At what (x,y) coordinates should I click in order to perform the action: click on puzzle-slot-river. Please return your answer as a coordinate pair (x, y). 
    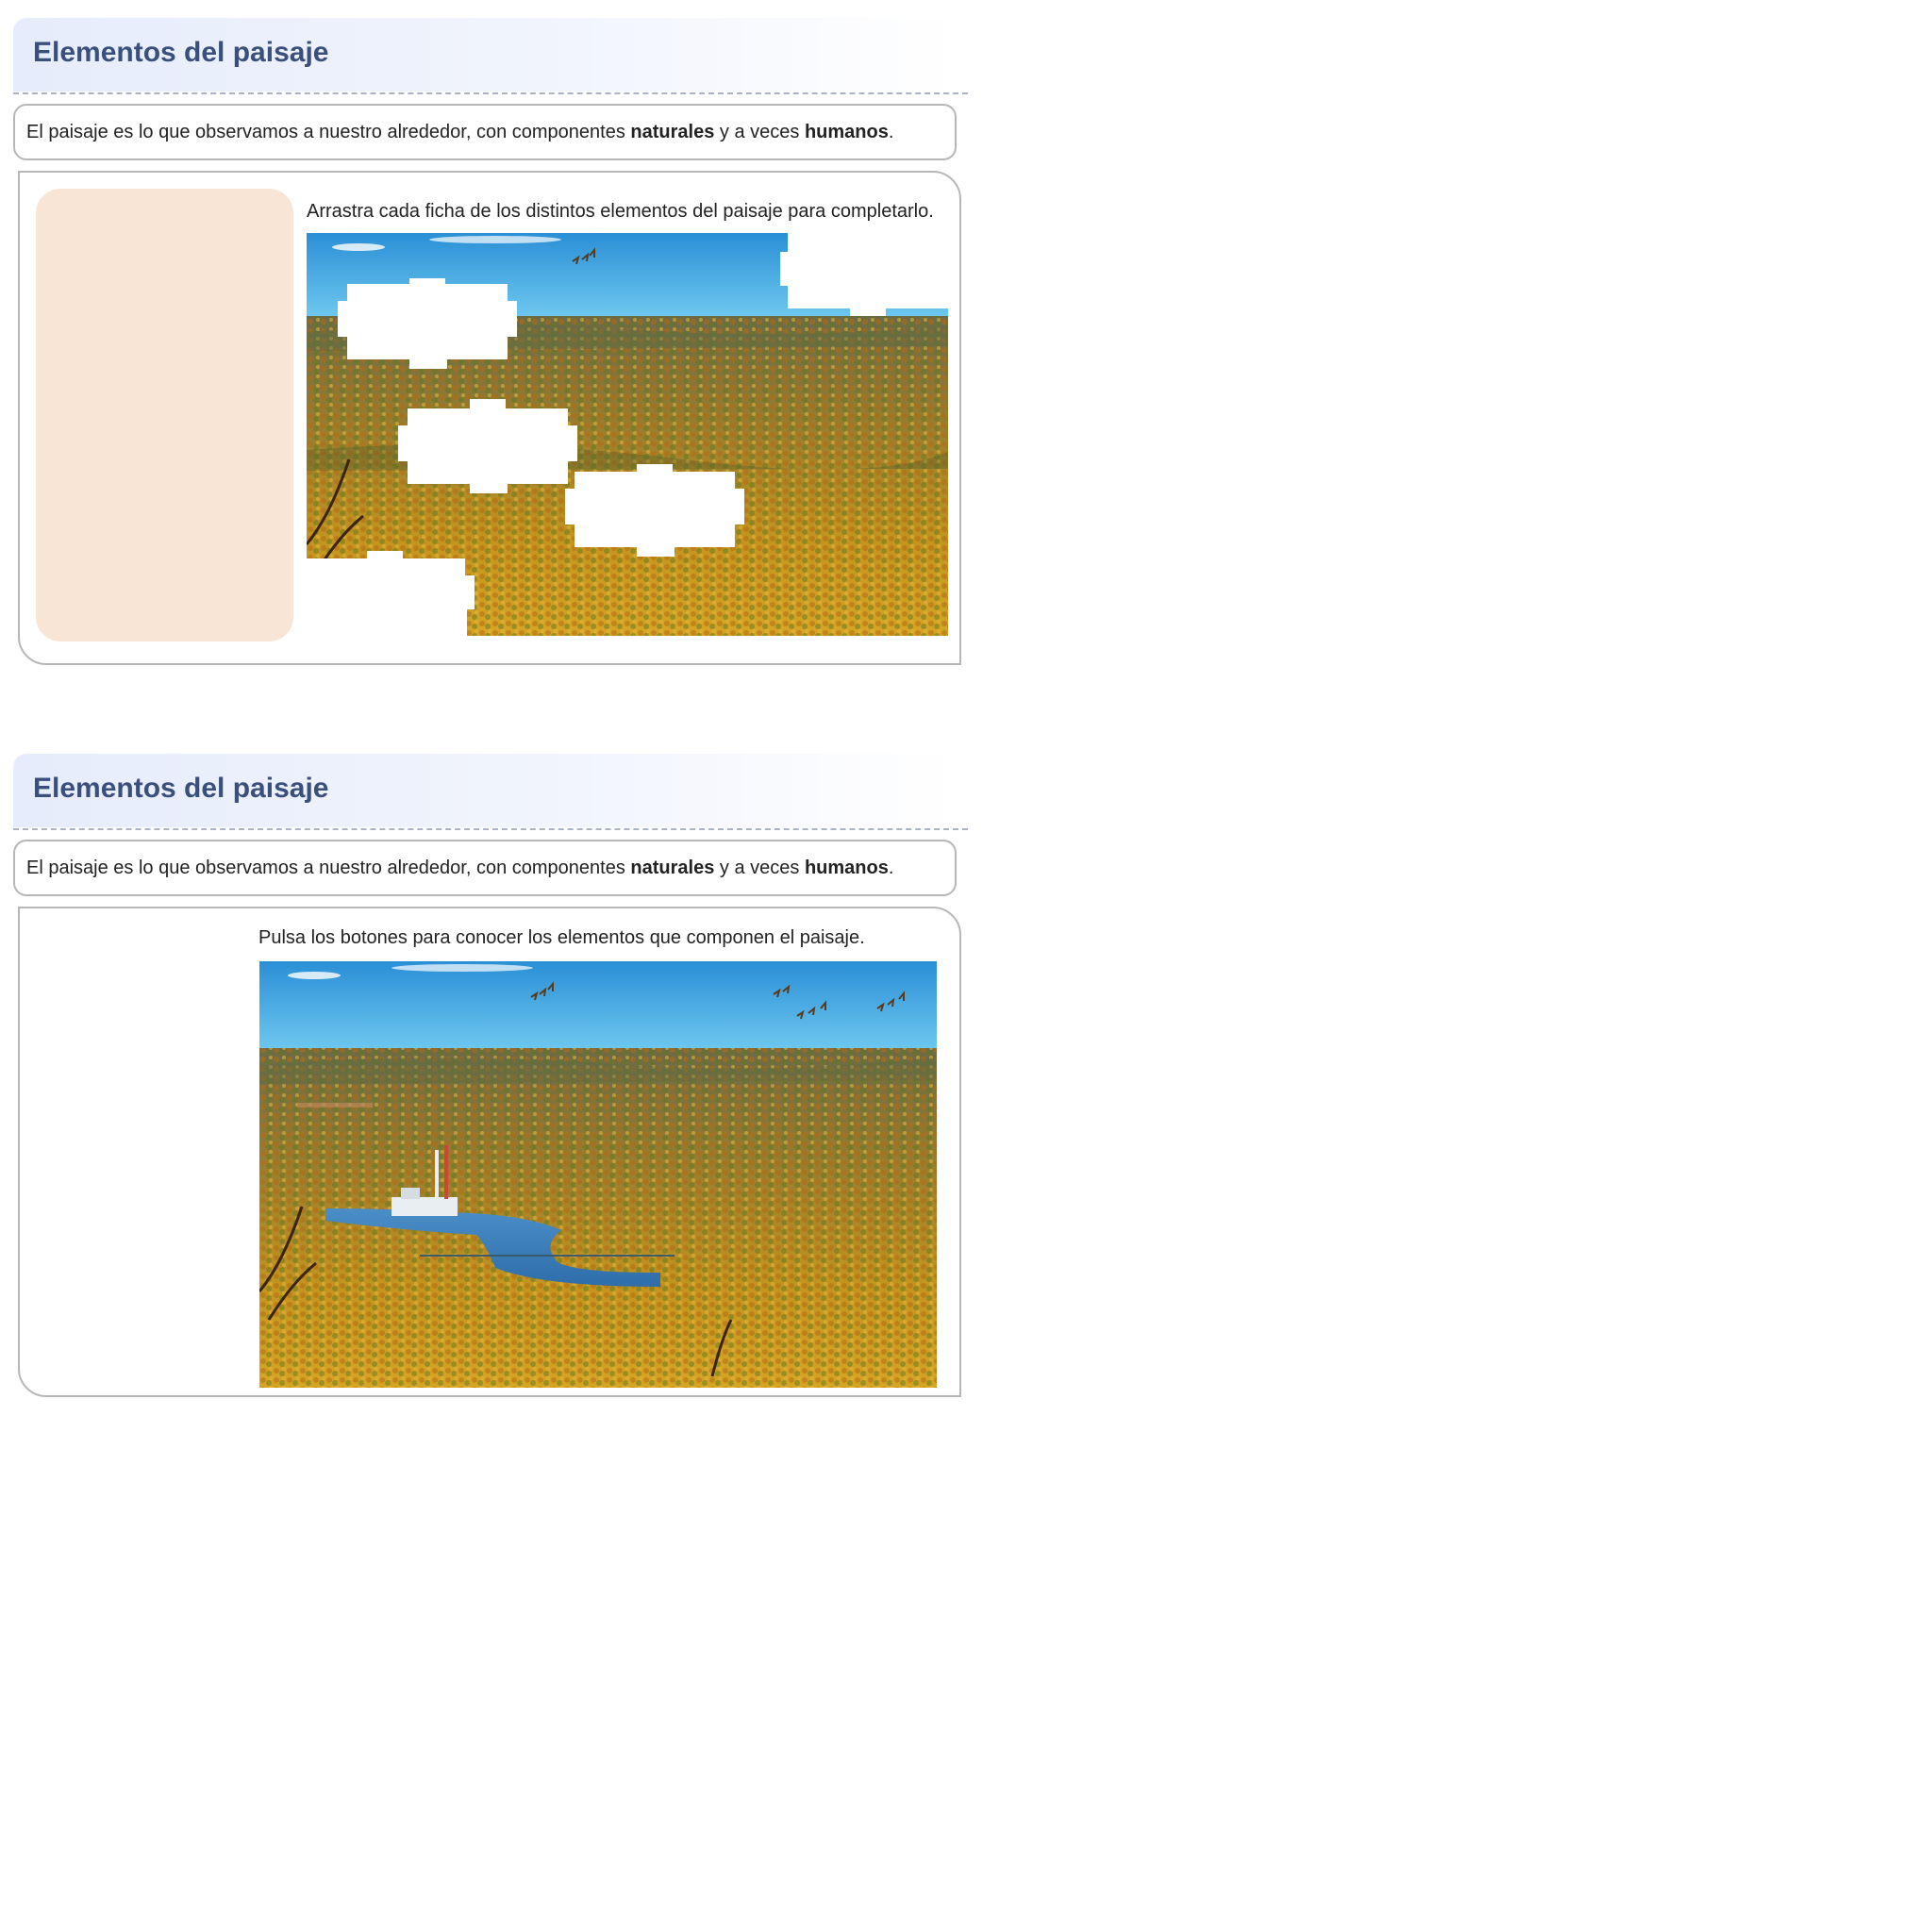
    Looking at the image, I should click on (654, 511).